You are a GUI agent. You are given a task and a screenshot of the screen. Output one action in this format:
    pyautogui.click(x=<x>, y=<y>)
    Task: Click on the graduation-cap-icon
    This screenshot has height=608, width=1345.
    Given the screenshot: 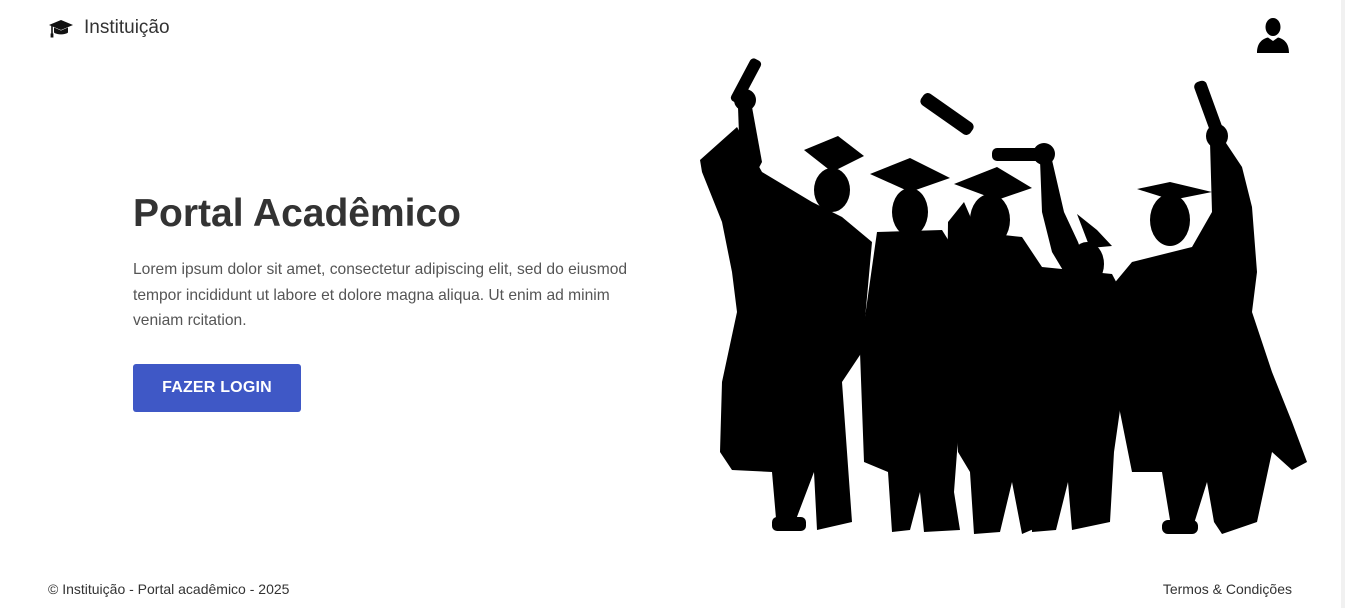 What is the action you would take?
    pyautogui.click(x=61, y=28)
    